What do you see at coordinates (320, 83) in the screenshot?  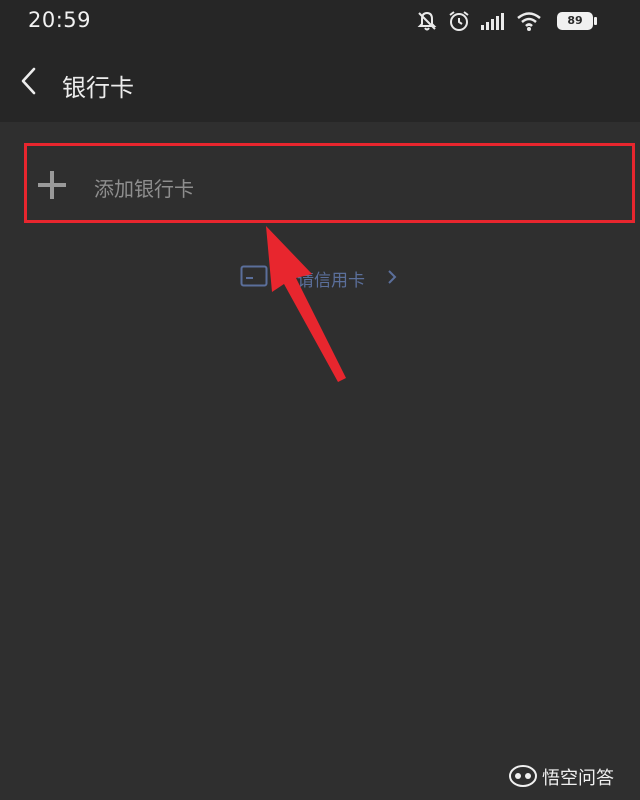 I see `header: 银行卡` at bounding box center [320, 83].